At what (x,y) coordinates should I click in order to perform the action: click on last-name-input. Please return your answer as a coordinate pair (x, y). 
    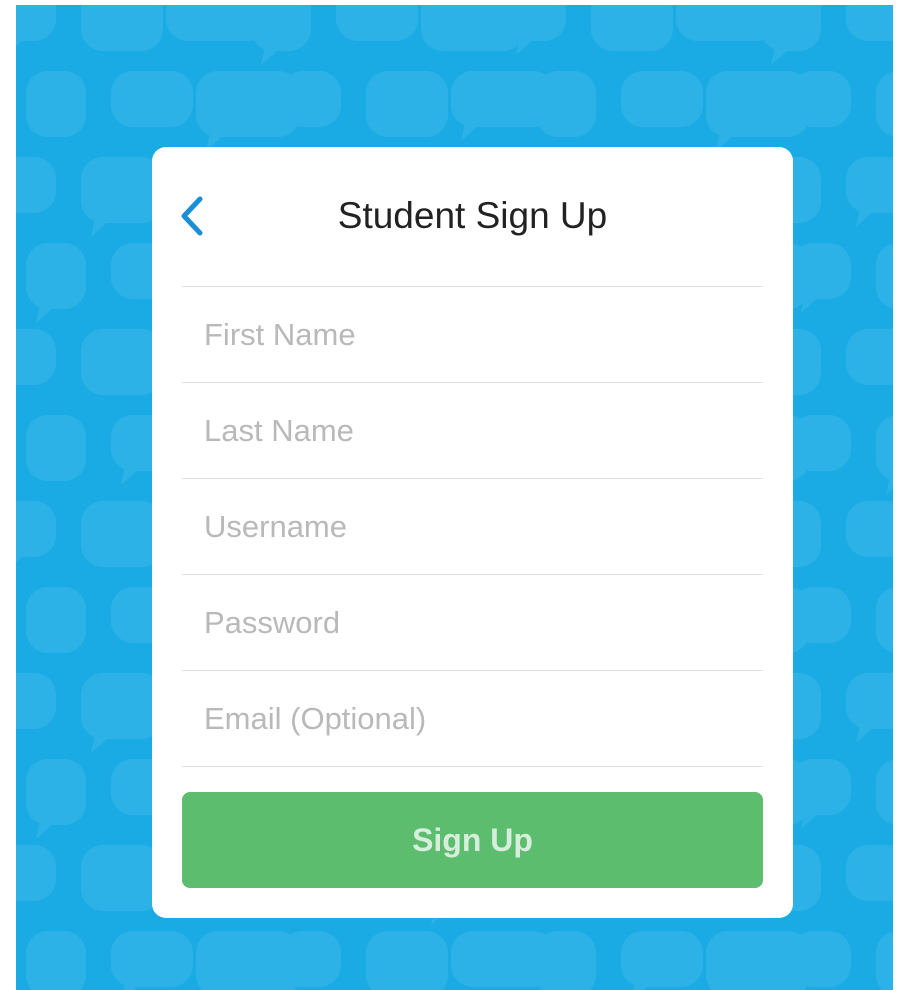
    Looking at the image, I should click on (472, 430).